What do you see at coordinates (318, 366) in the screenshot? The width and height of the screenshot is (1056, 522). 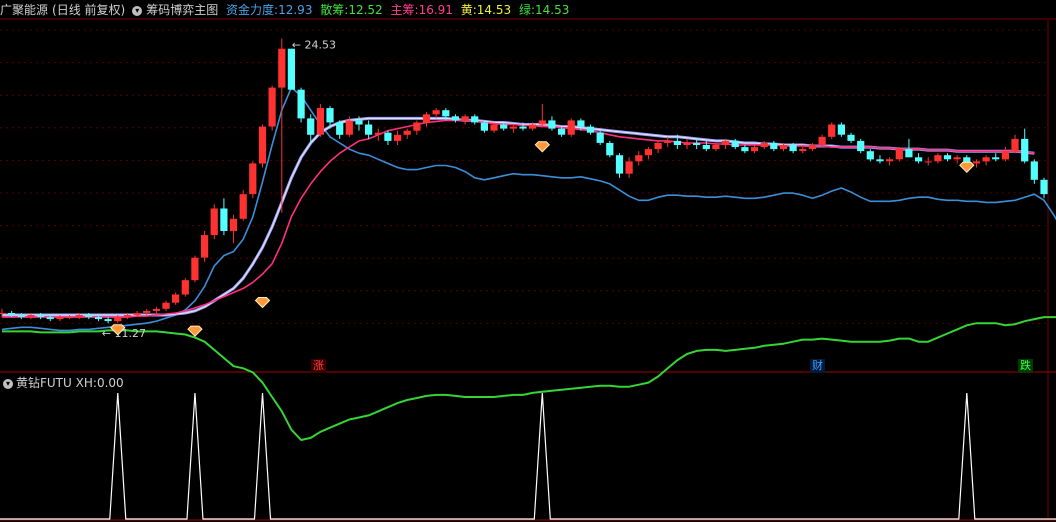 I see `event-marker-rise: 涨` at bounding box center [318, 366].